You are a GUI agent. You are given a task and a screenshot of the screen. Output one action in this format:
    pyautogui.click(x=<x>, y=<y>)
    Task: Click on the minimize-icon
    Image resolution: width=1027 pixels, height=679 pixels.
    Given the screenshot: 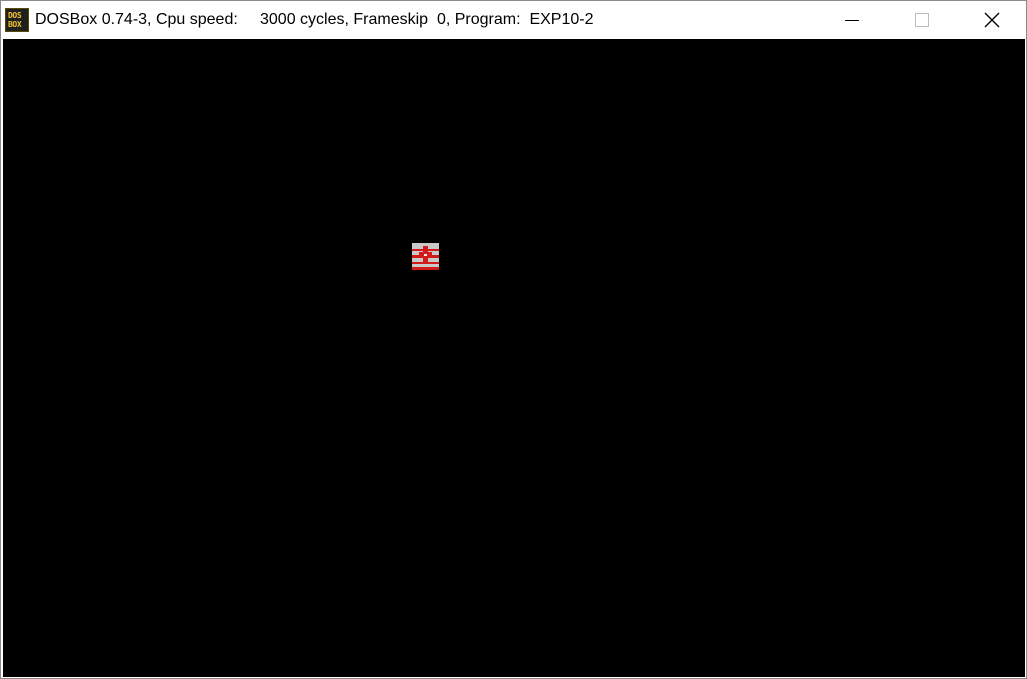 What is the action you would take?
    pyautogui.click(x=852, y=20)
    